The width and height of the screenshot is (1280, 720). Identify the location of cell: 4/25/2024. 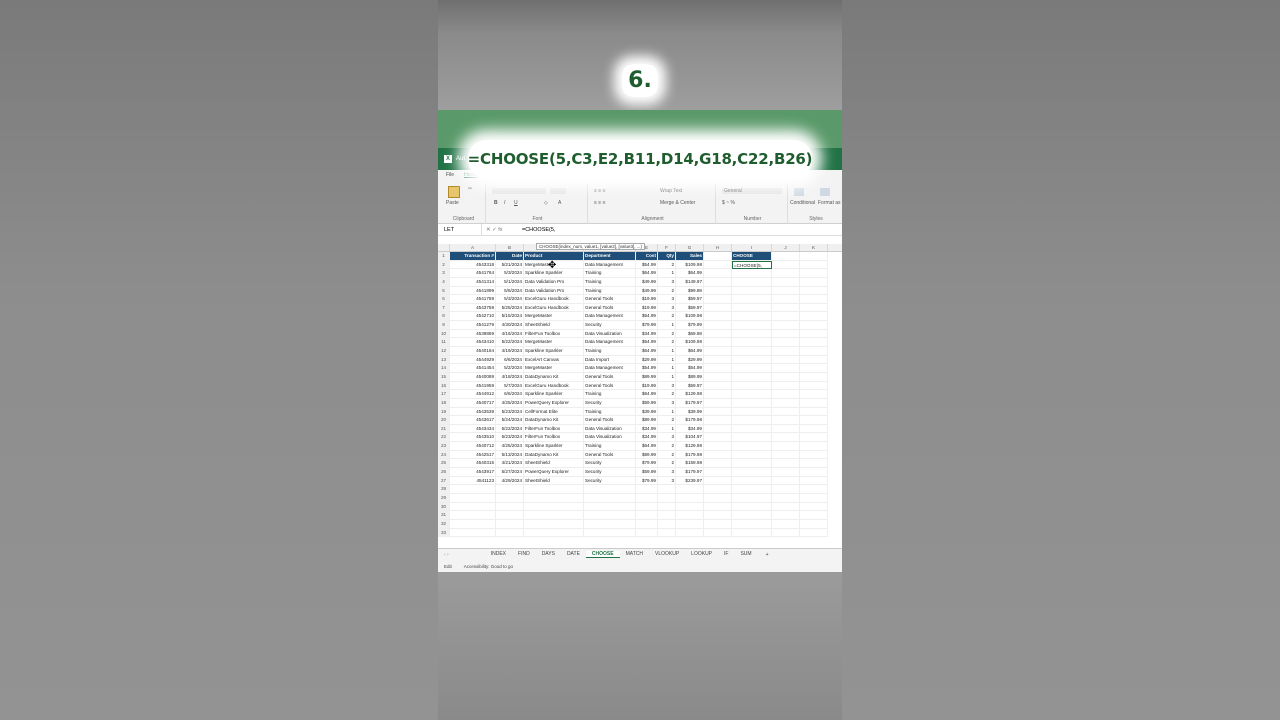
(510, 446).